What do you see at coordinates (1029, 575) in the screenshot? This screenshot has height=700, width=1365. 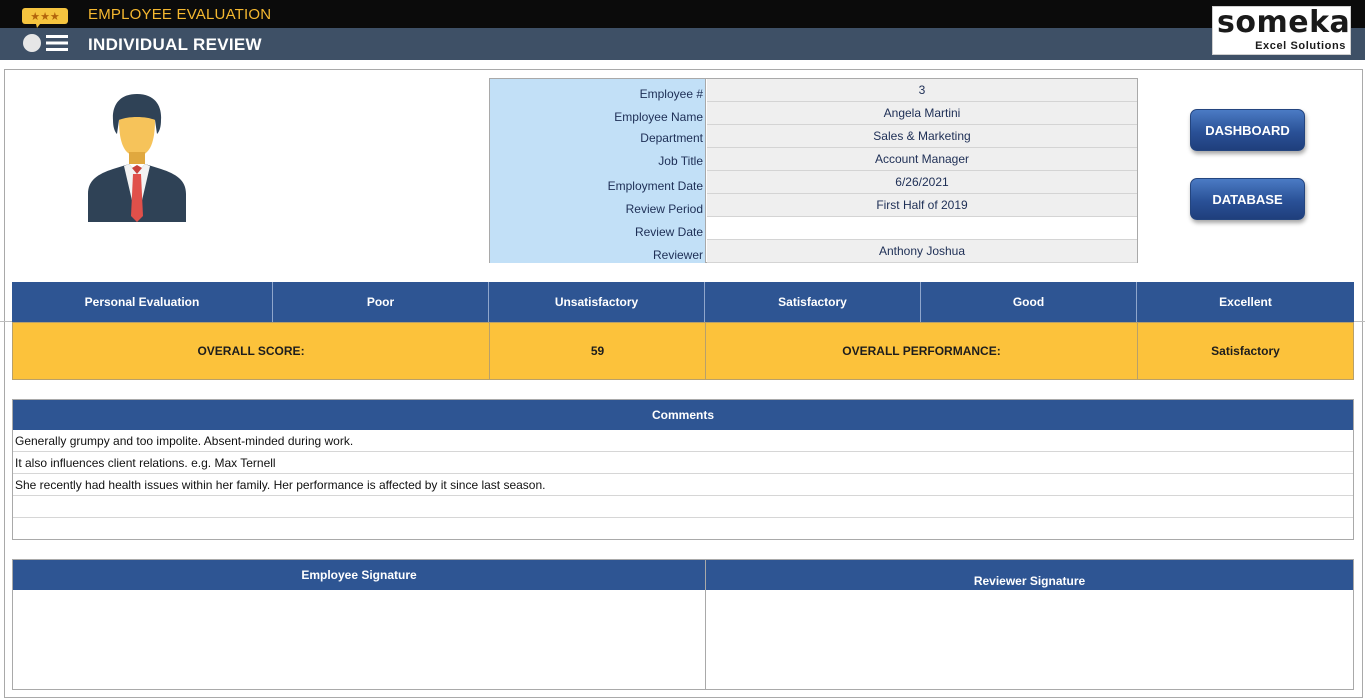 I see `reviewer-signature-title: Reviewer Signature` at bounding box center [1029, 575].